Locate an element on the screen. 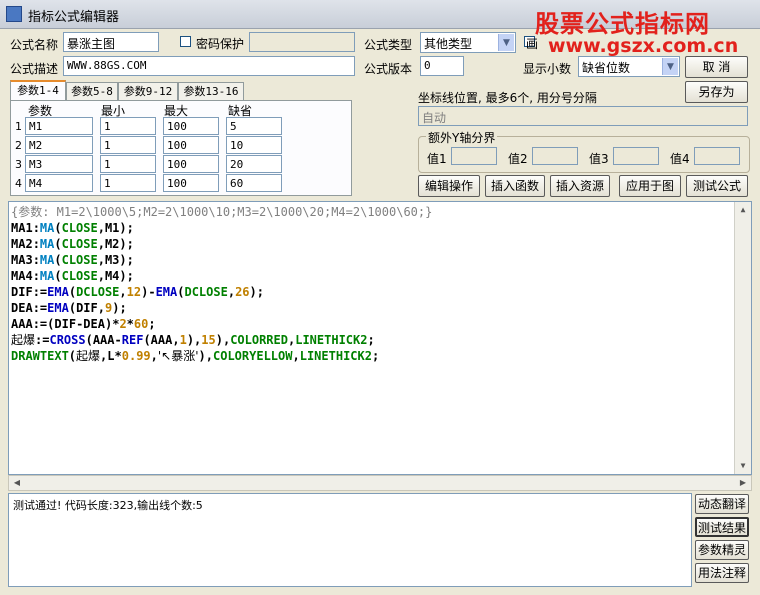 The image size is (760, 595). axis-label: 坐标线位置, 最多6个, 用分号分隔 is located at coordinates (507, 98).